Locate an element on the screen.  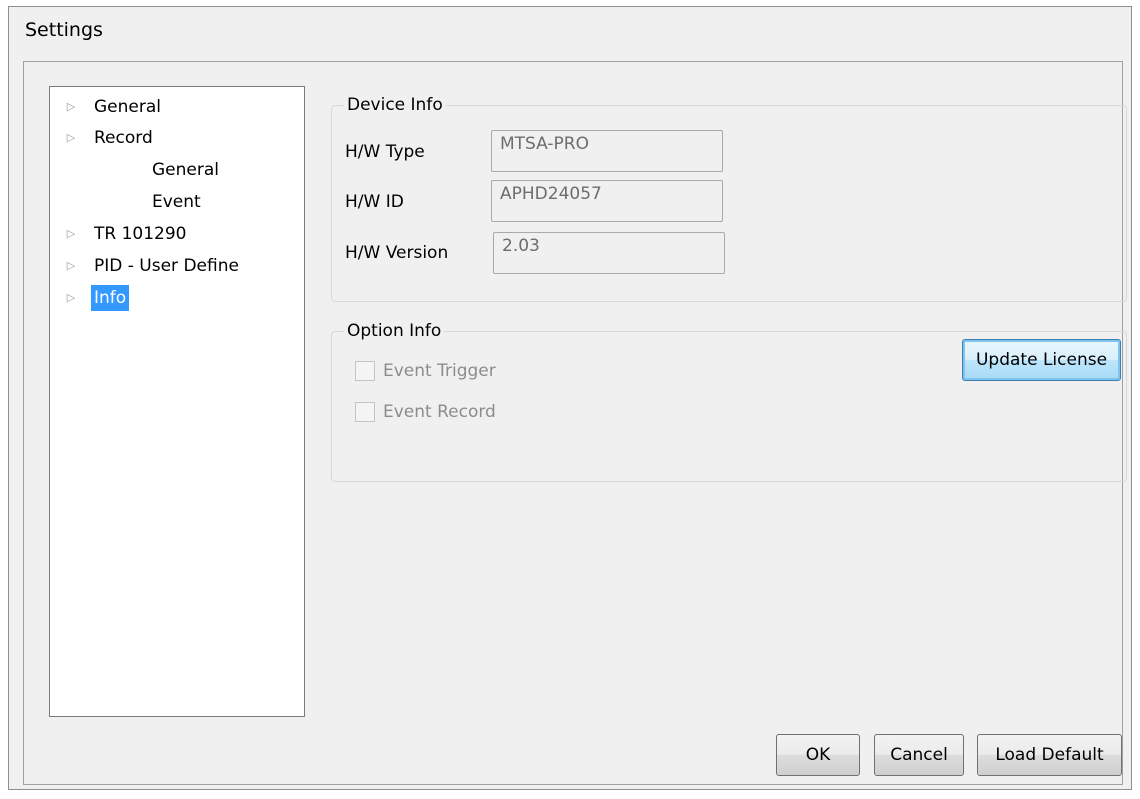
event-record-option: Event Record is located at coordinates (455, 412).